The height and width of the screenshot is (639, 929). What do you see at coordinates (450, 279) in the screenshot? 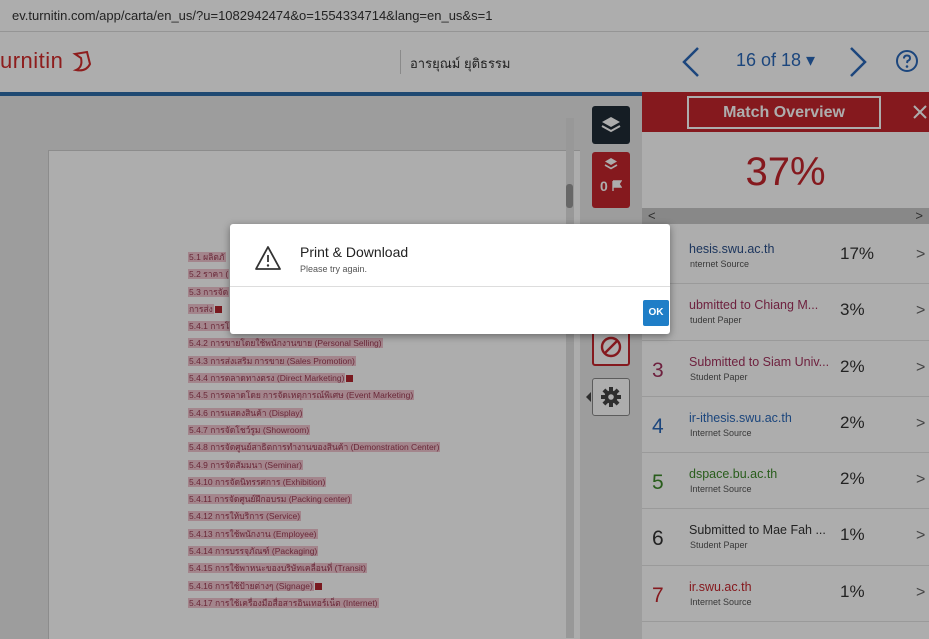
I see `print-download-dialog: Print & Download Please try again. OK` at bounding box center [450, 279].